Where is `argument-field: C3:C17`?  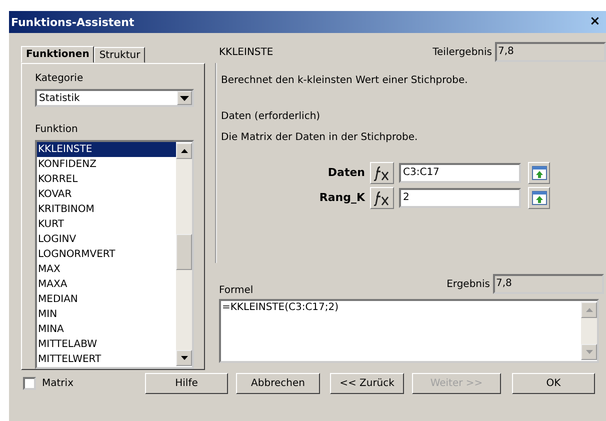 argument-field: C3:C17 is located at coordinates (460, 172).